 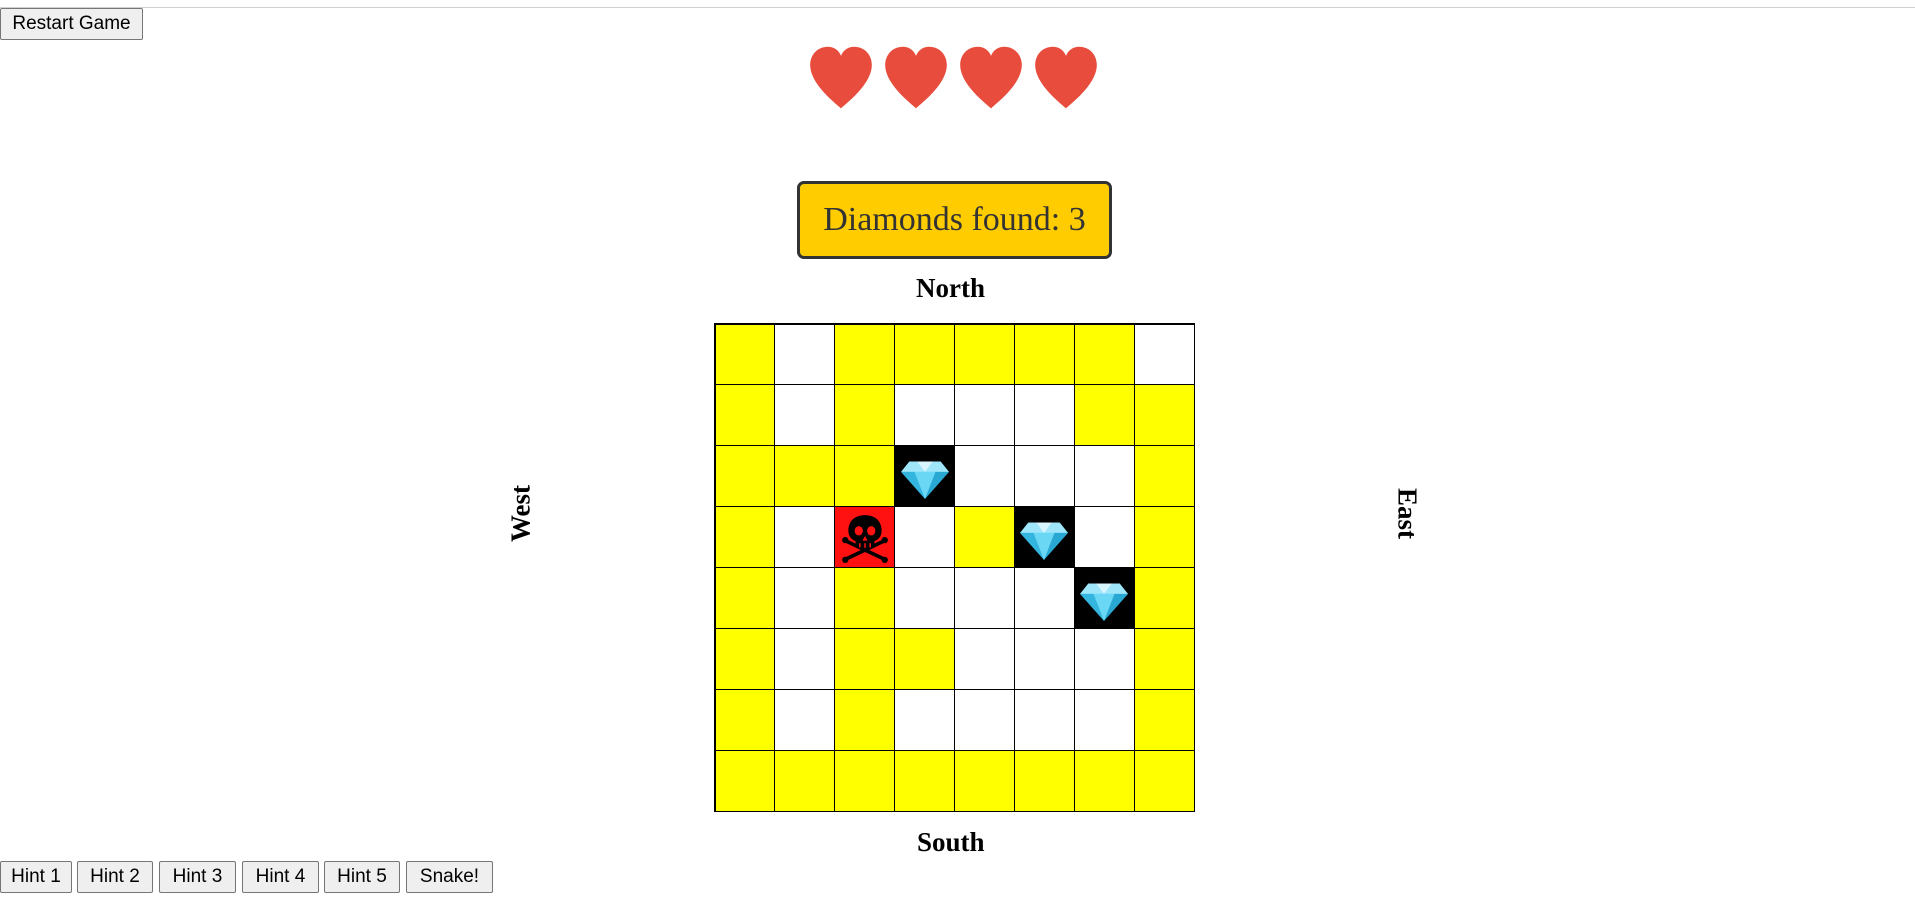 What do you see at coordinates (197, 877) in the screenshot?
I see `hint-3-button: Hint 3` at bounding box center [197, 877].